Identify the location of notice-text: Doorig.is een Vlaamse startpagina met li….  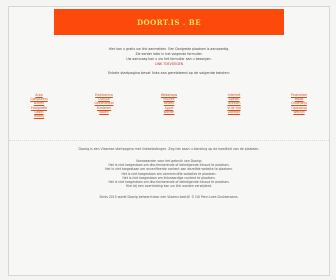
(169, 149).